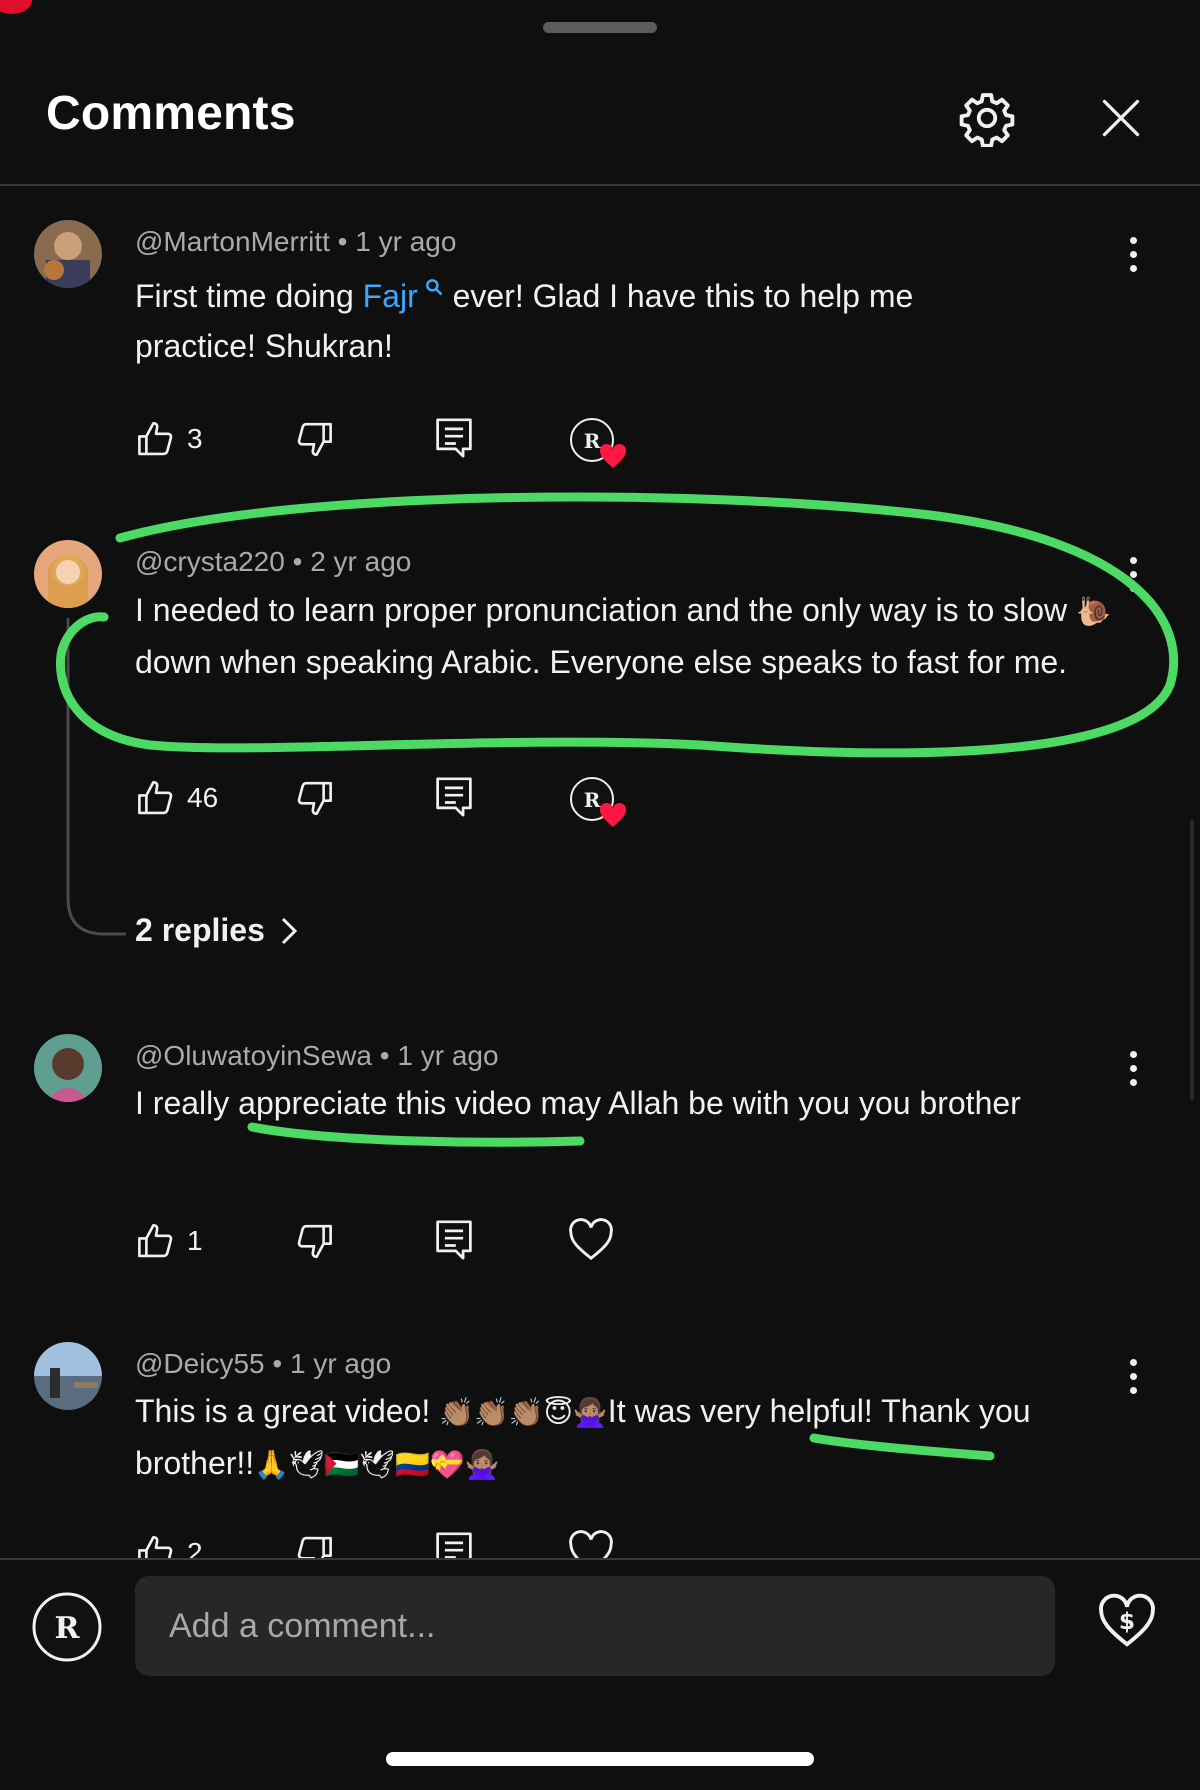  Describe the element at coordinates (403, 296) in the screenshot. I see `search-link: Fajr` at that location.